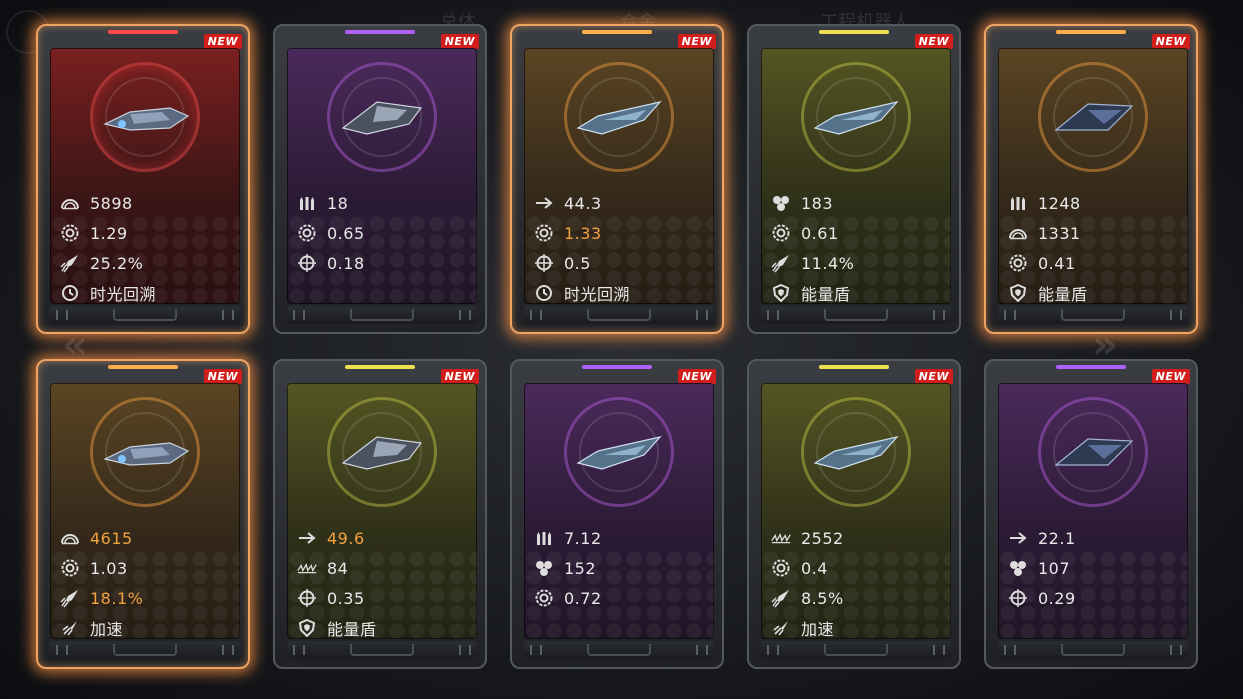  Describe the element at coordinates (1018, 233) in the screenshot. I see `armor-icon` at that location.